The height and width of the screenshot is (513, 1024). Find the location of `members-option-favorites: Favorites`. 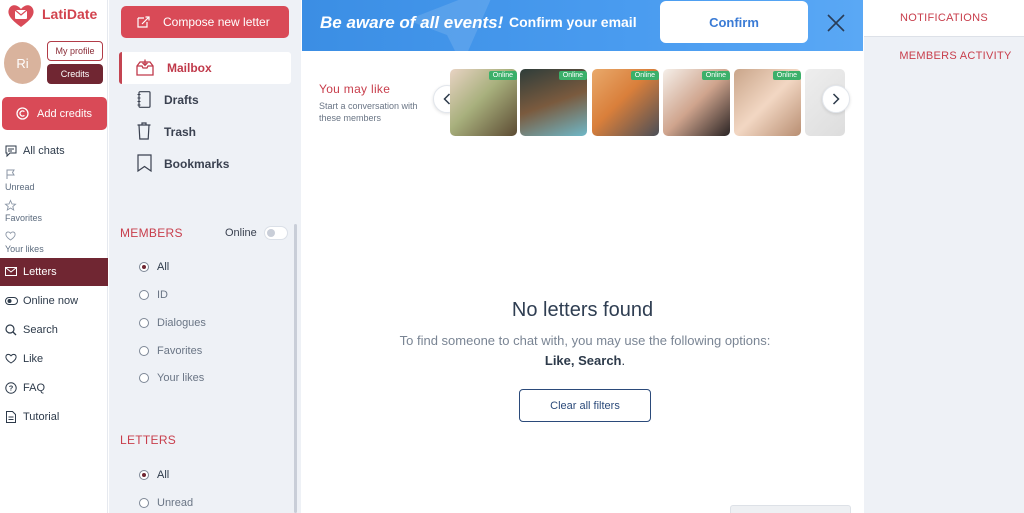

members-option-favorites: Favorites is located at coordinates (170, 351).